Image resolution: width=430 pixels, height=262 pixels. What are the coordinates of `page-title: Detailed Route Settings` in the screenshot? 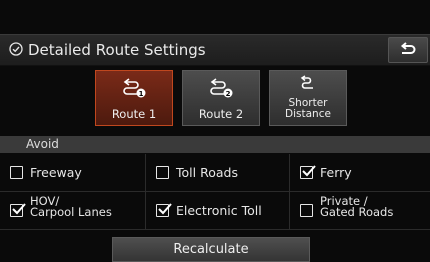 It's located at (117, 50).